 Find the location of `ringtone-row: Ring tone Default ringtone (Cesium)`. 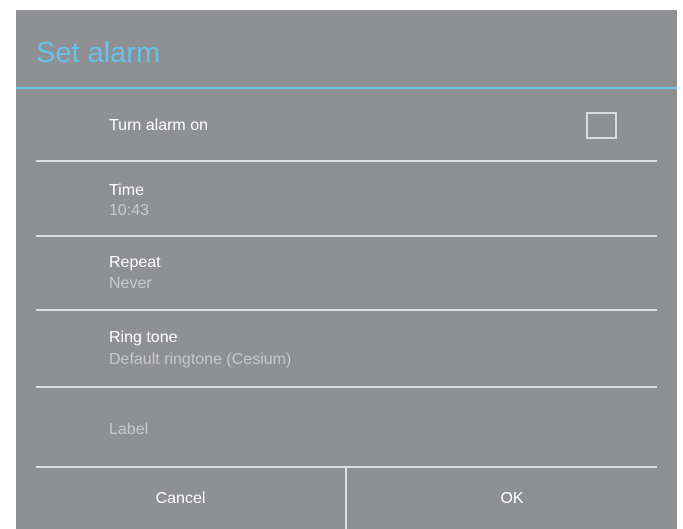

ringtone-row: Ring tone Default ringtone (Cesium) is located at coordinates (346, 348).